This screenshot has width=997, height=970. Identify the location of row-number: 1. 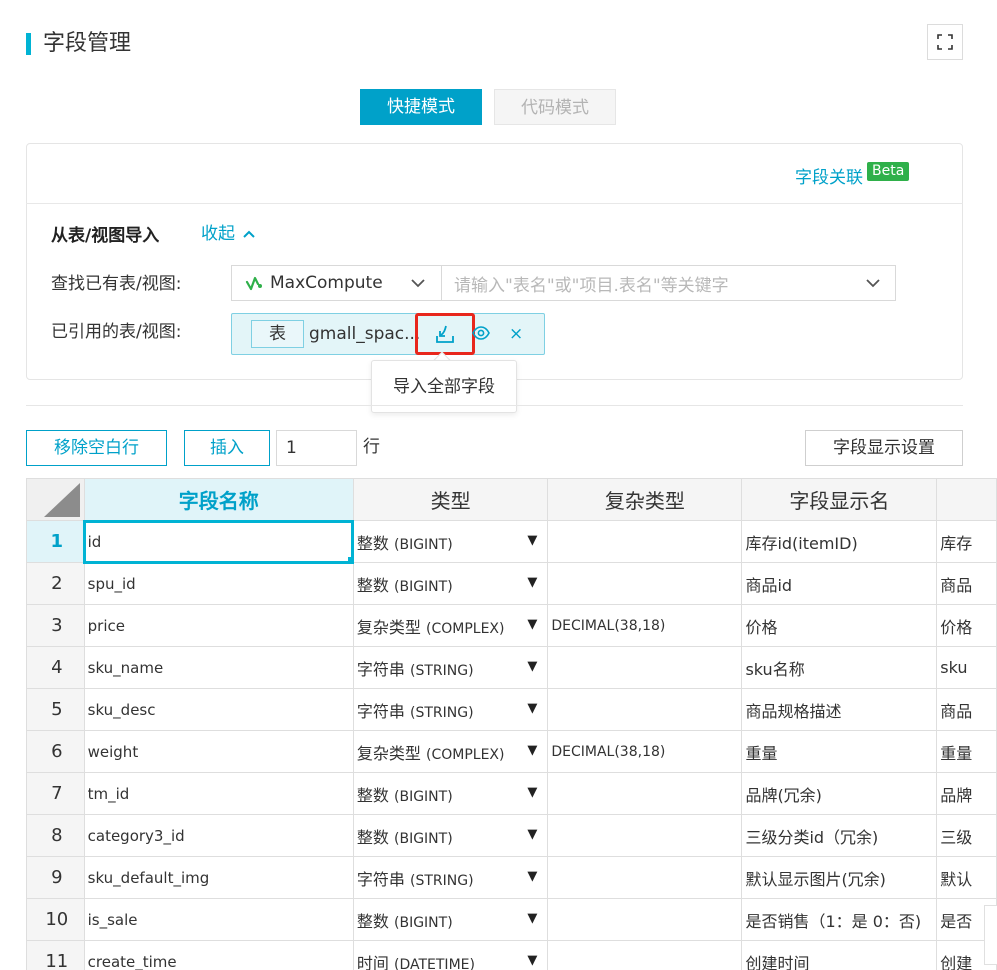
(55, 541).